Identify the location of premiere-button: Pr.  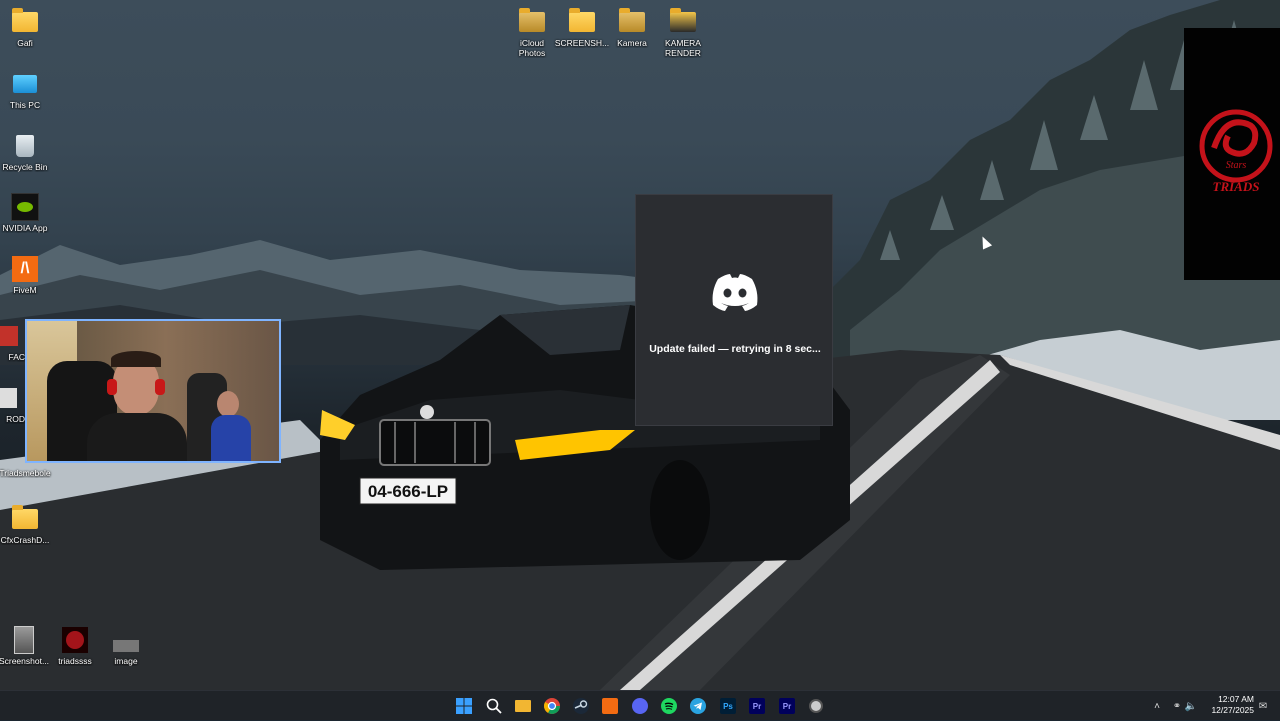
(757, 706).